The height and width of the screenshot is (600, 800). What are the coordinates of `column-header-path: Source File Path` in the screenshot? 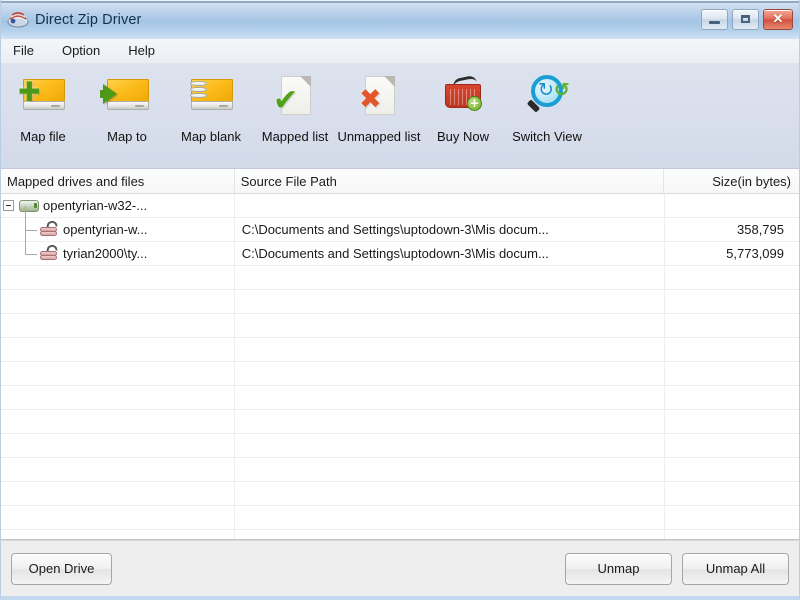 It's located at (448, 181).